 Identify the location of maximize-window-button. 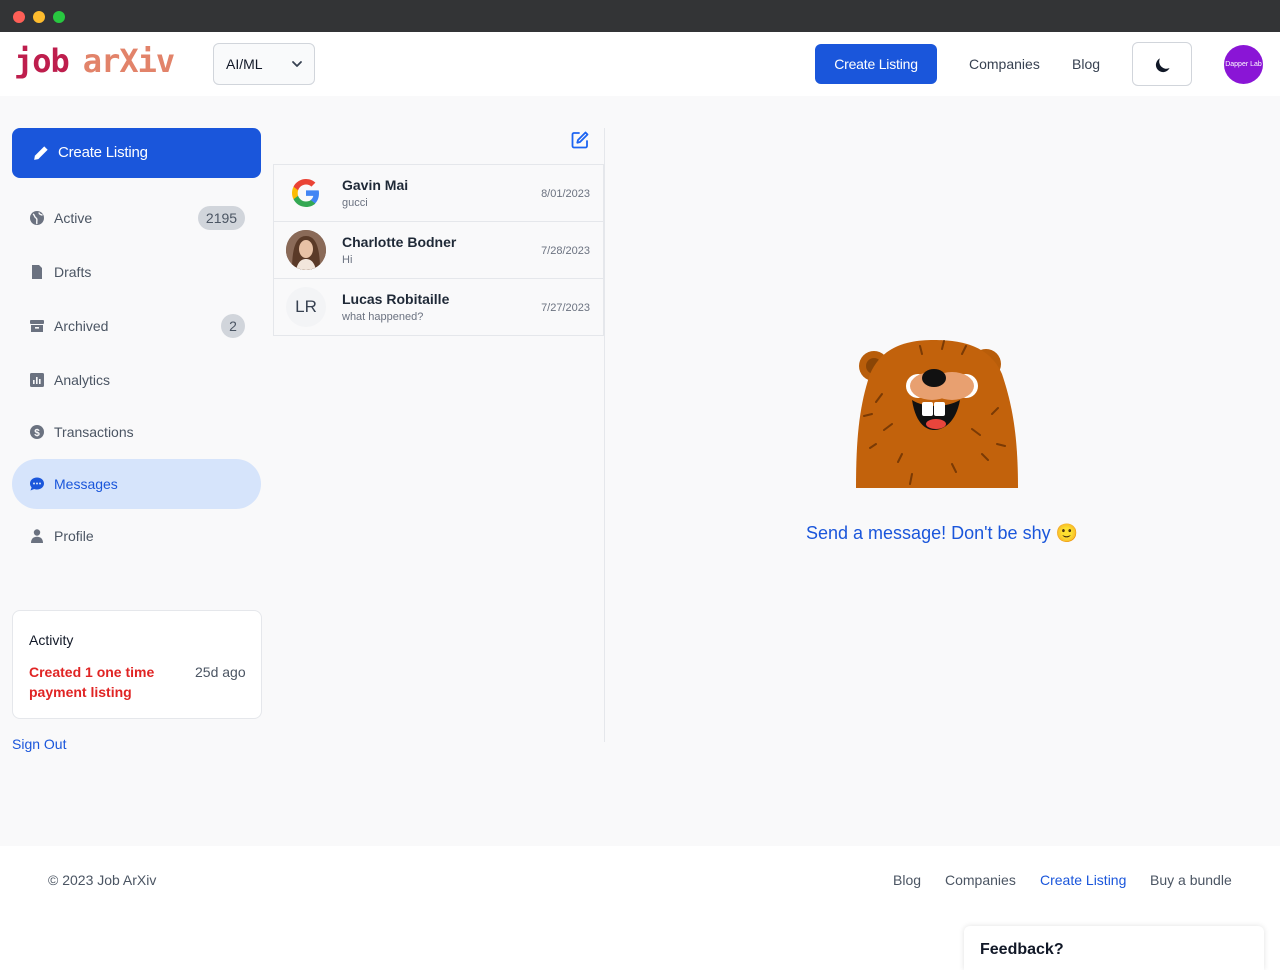
(59, 17).